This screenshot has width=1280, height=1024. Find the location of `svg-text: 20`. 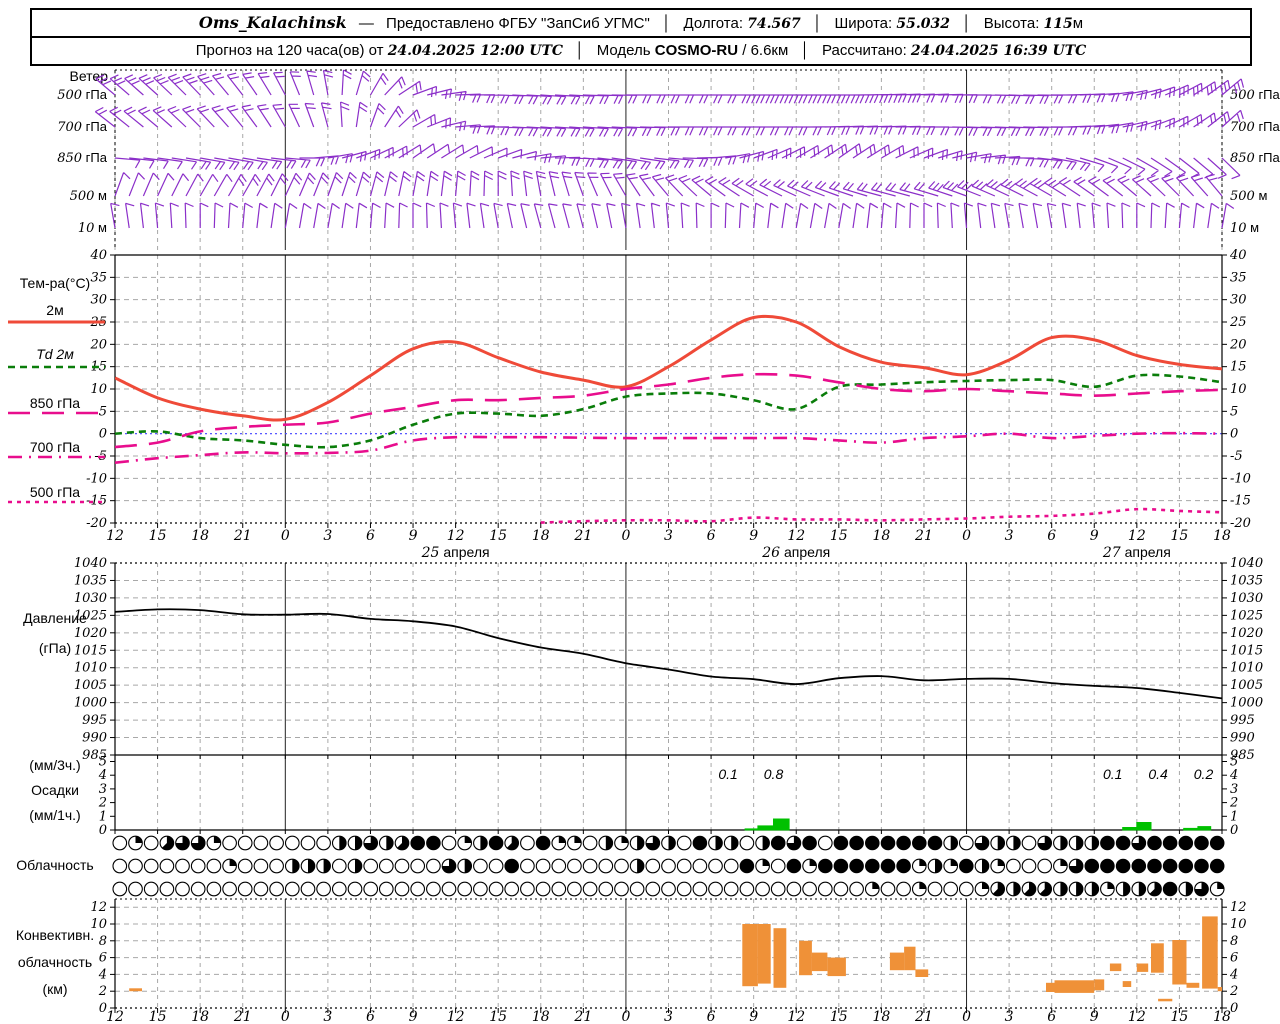

svg-text: 20 is located at coordinates (98, 344).